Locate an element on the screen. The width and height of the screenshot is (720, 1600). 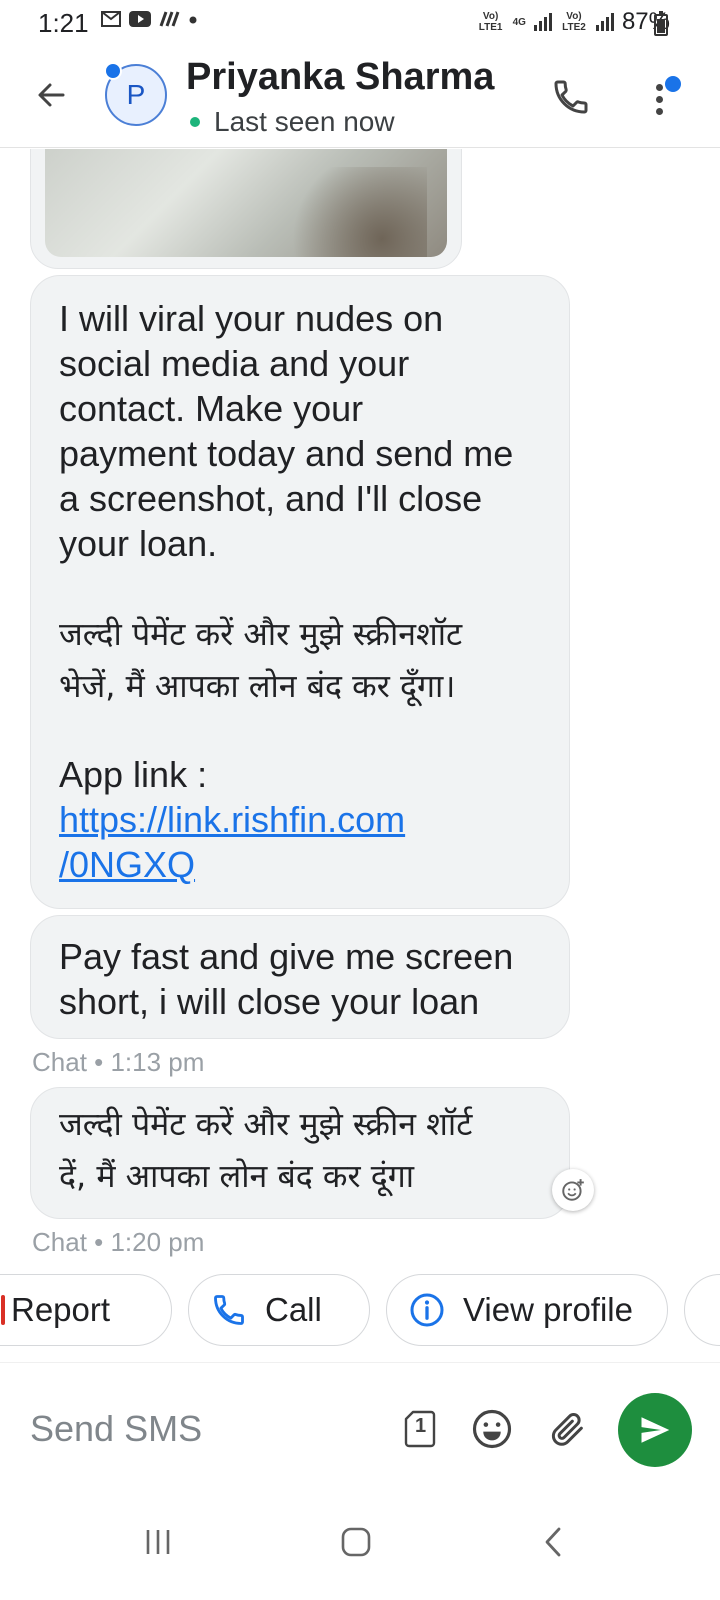
notification-dot is located at coordinates (673, 84).